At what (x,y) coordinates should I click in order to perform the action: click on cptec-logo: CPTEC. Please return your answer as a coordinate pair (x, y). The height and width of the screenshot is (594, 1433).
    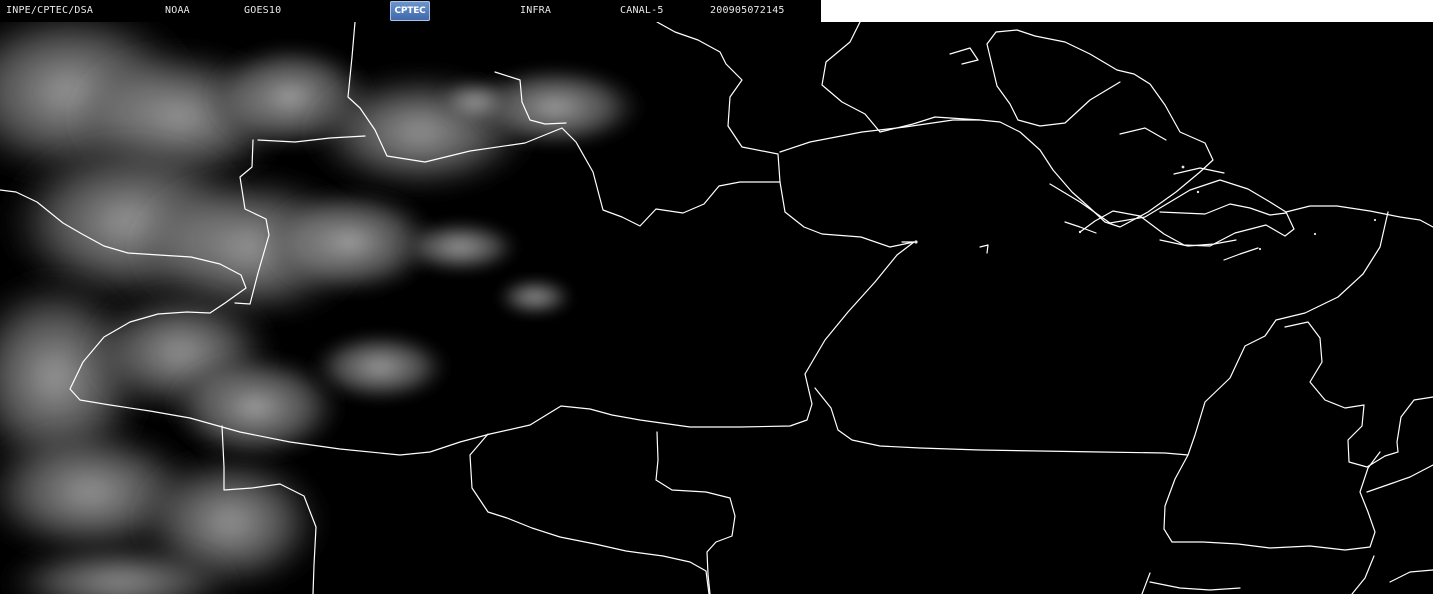
    Looking at the image, I should click on (410, 11).